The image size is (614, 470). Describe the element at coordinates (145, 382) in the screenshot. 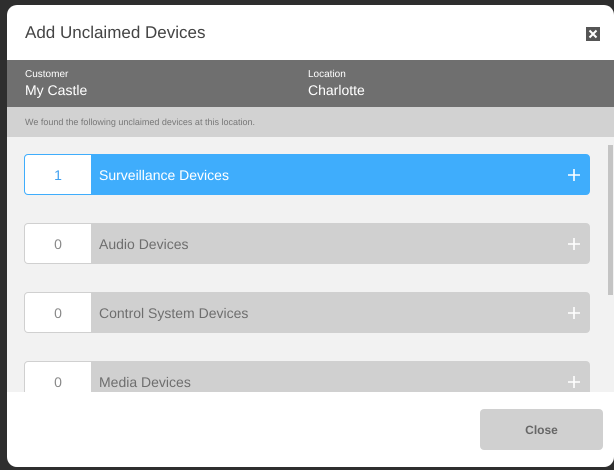

I see `category-name: Media Devices` at that location.